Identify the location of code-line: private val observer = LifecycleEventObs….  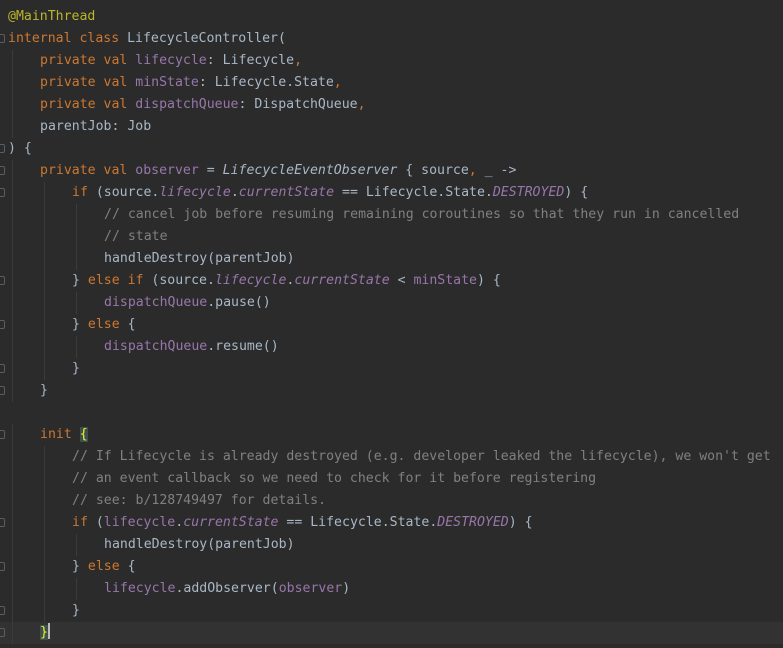
(391, 171).